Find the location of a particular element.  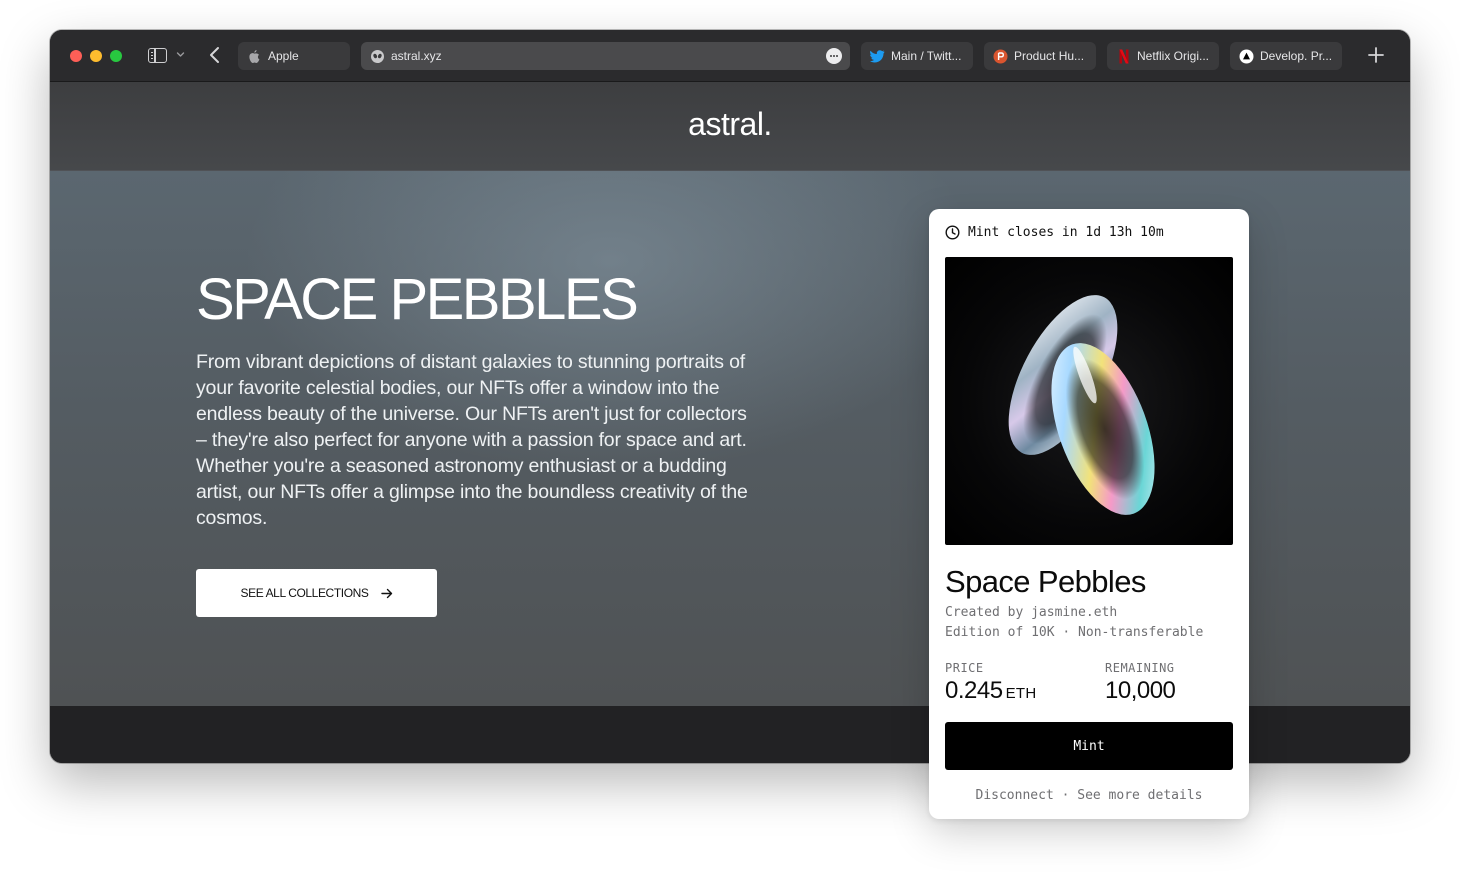

remaining-value: 10,000 is located at coordinates (1140, 690).